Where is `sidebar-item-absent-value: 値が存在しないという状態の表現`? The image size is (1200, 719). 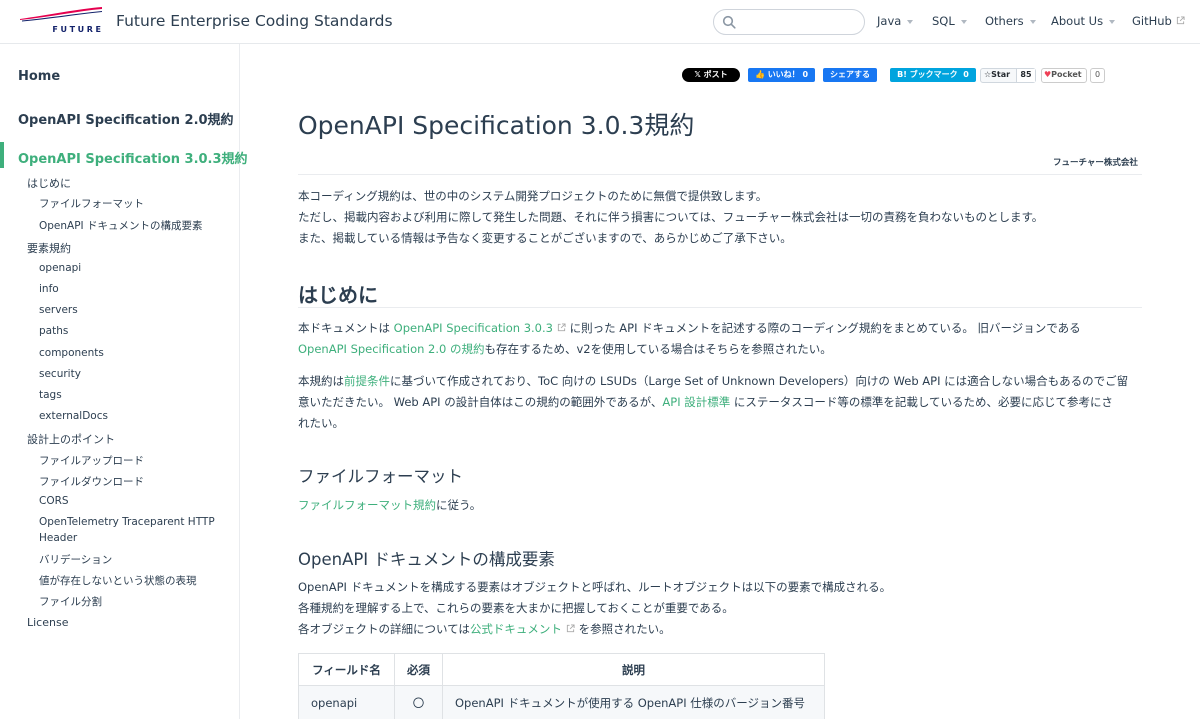 sidebar-item-absent-value: 値が存在しないという状態の表現 is located at coordinates (118, 580).